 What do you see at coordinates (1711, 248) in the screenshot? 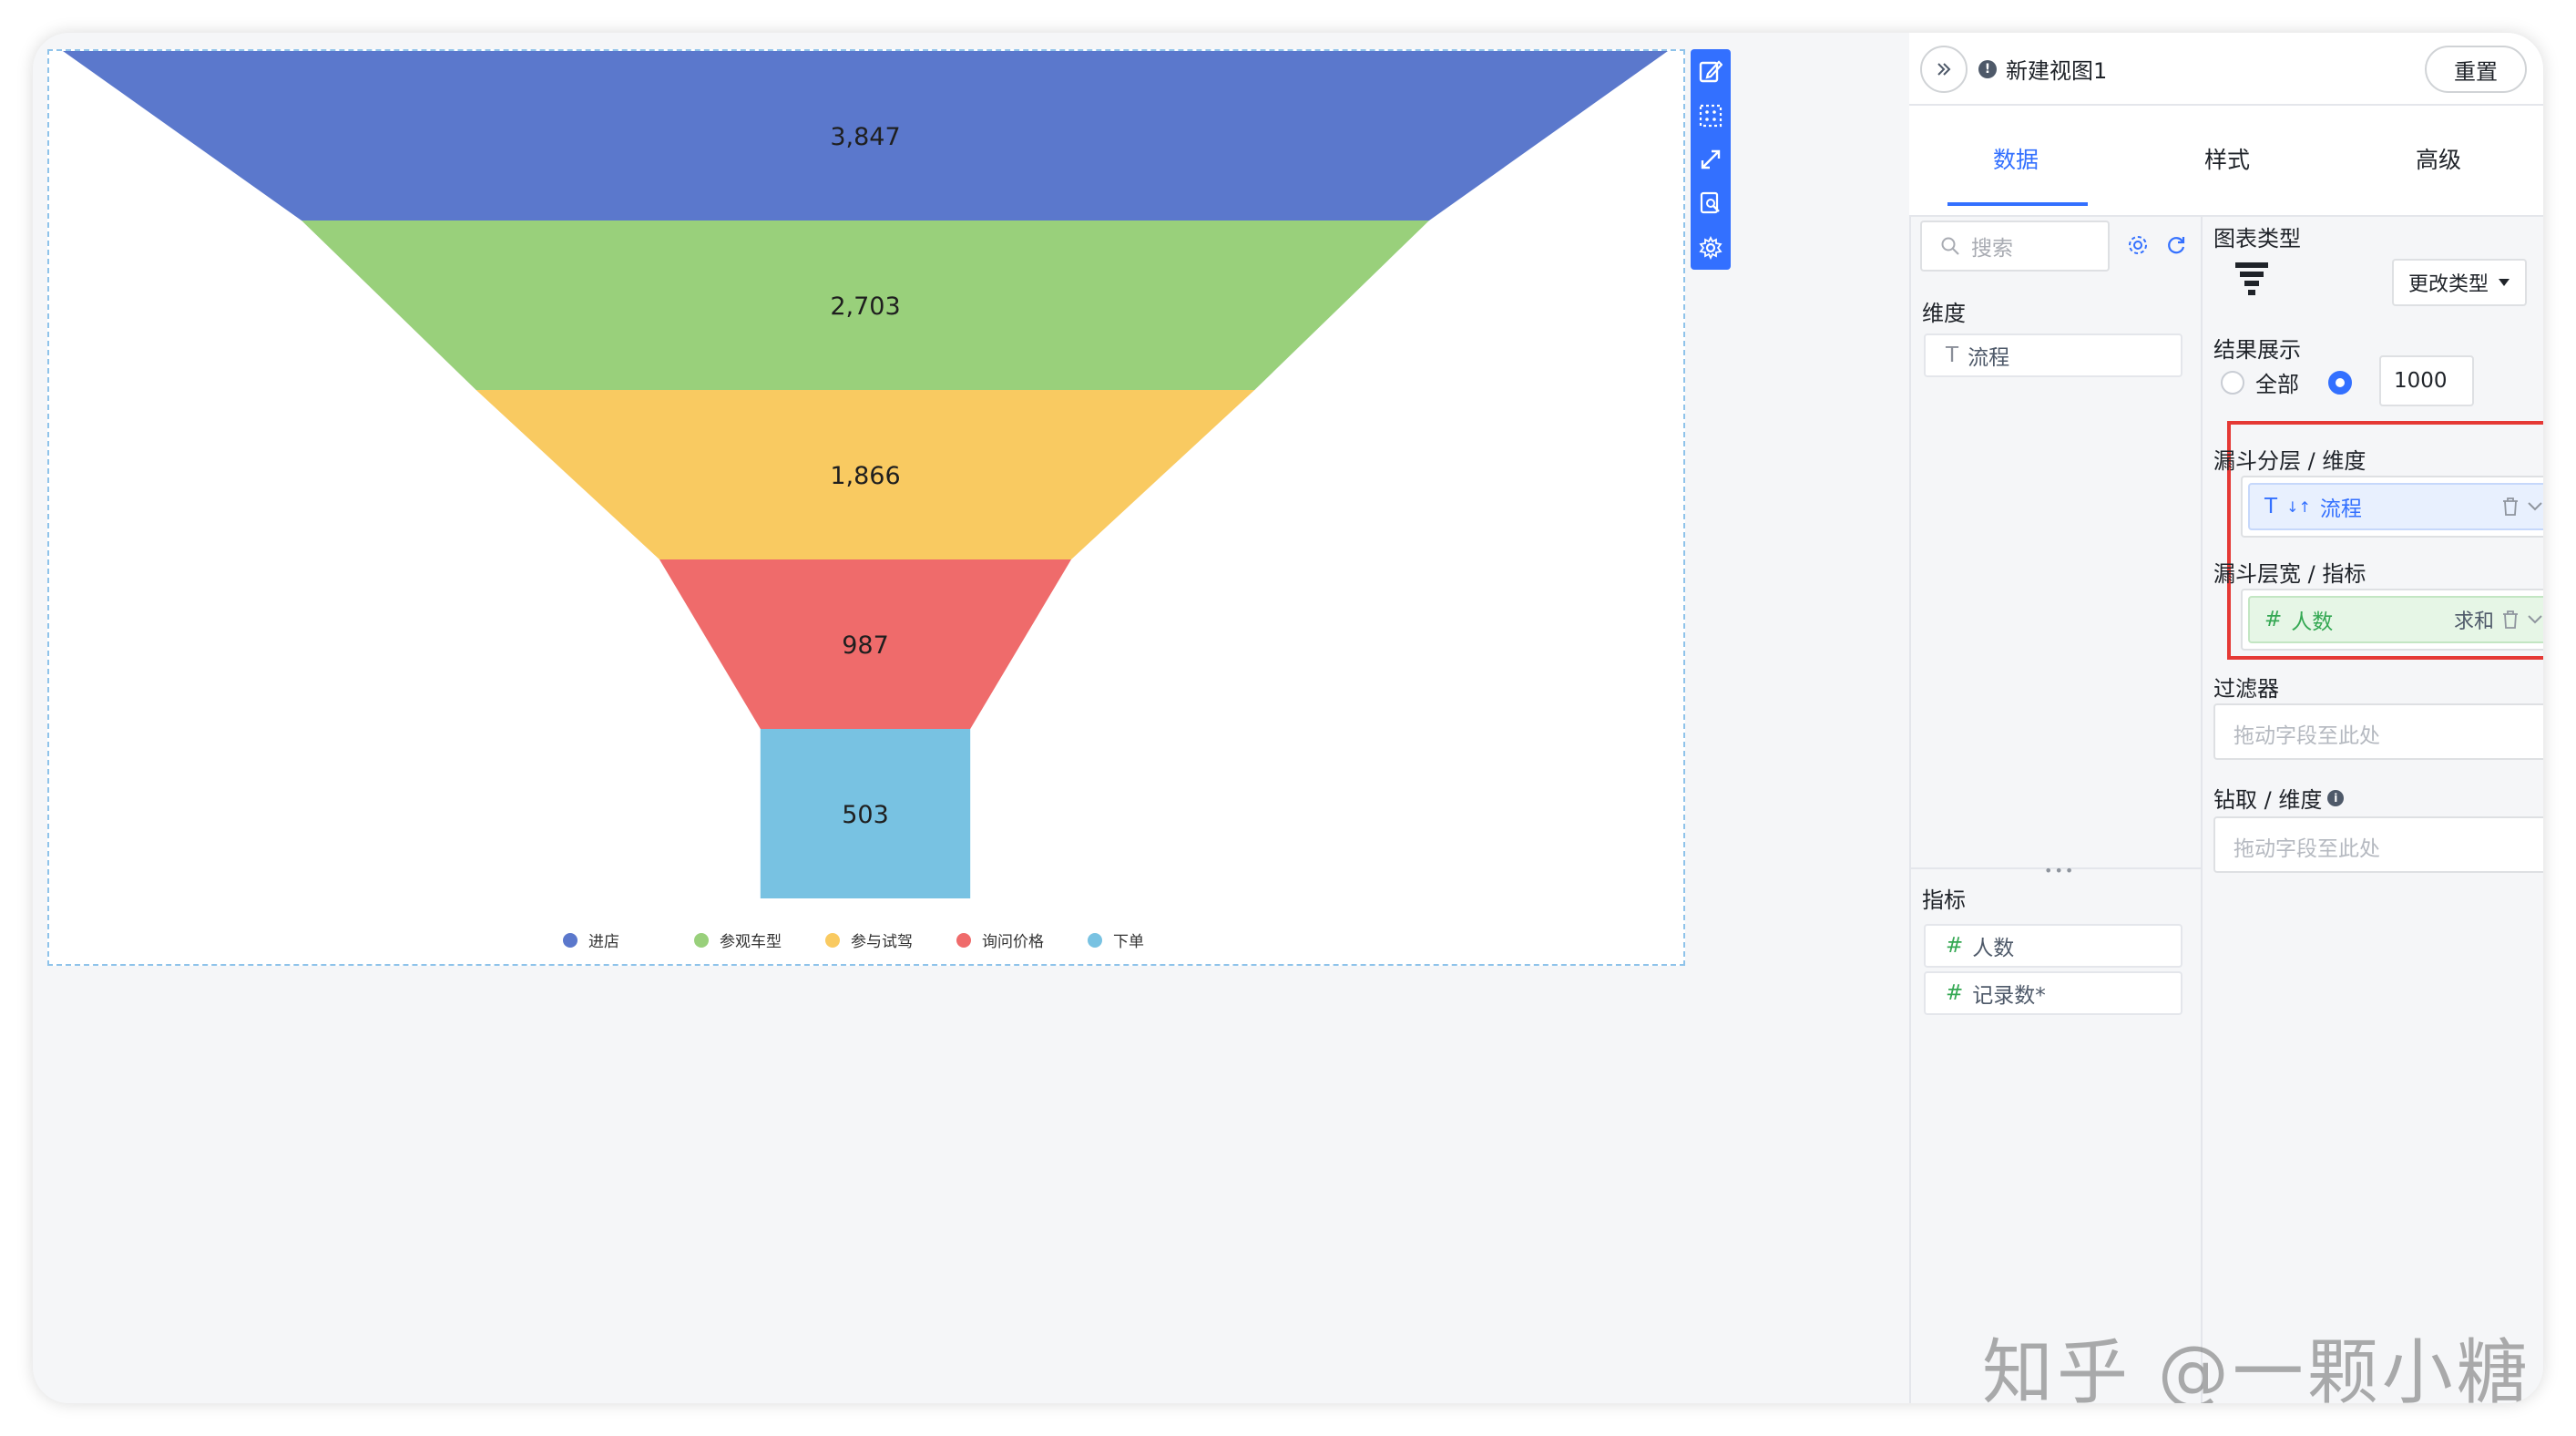
I see `gear-icon` at bounding box center [1711, 248].